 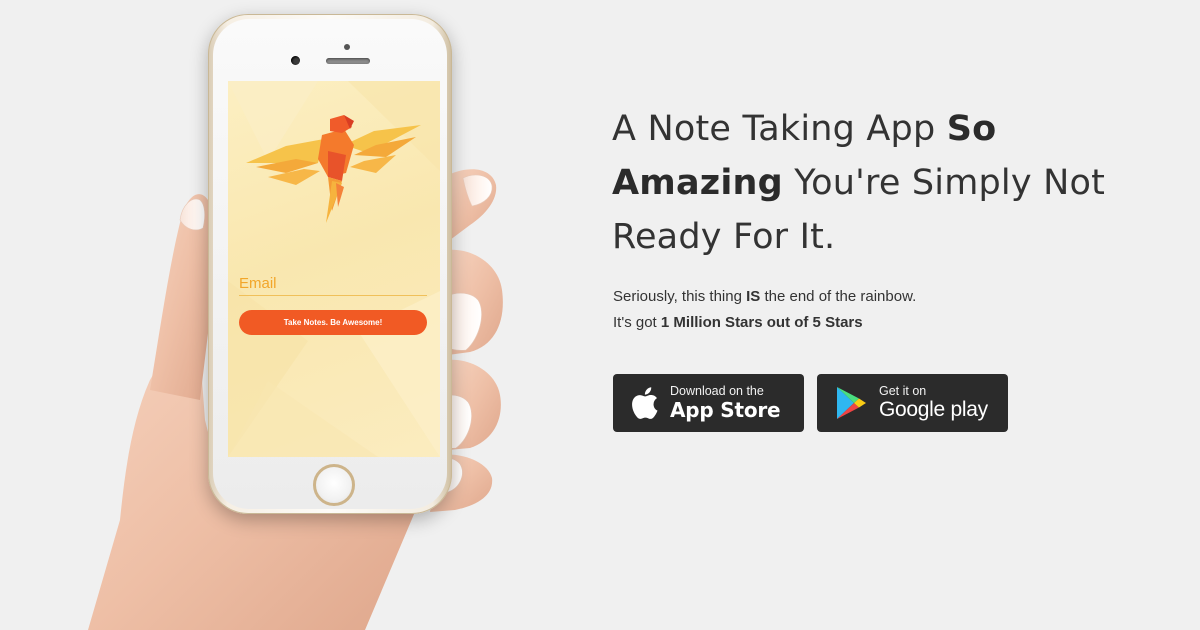 I want to click on google-play-label: Google play, so click(x=933, y=409).